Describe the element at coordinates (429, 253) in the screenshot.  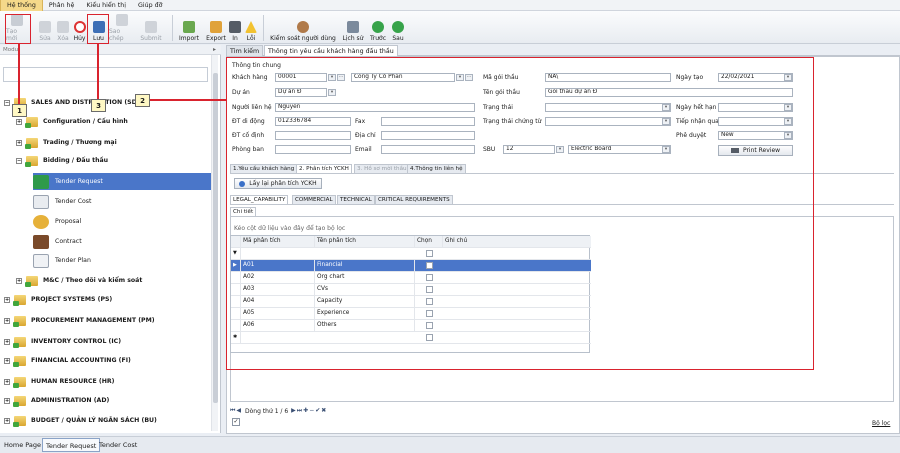
I see `filter-checkbox` at that location.